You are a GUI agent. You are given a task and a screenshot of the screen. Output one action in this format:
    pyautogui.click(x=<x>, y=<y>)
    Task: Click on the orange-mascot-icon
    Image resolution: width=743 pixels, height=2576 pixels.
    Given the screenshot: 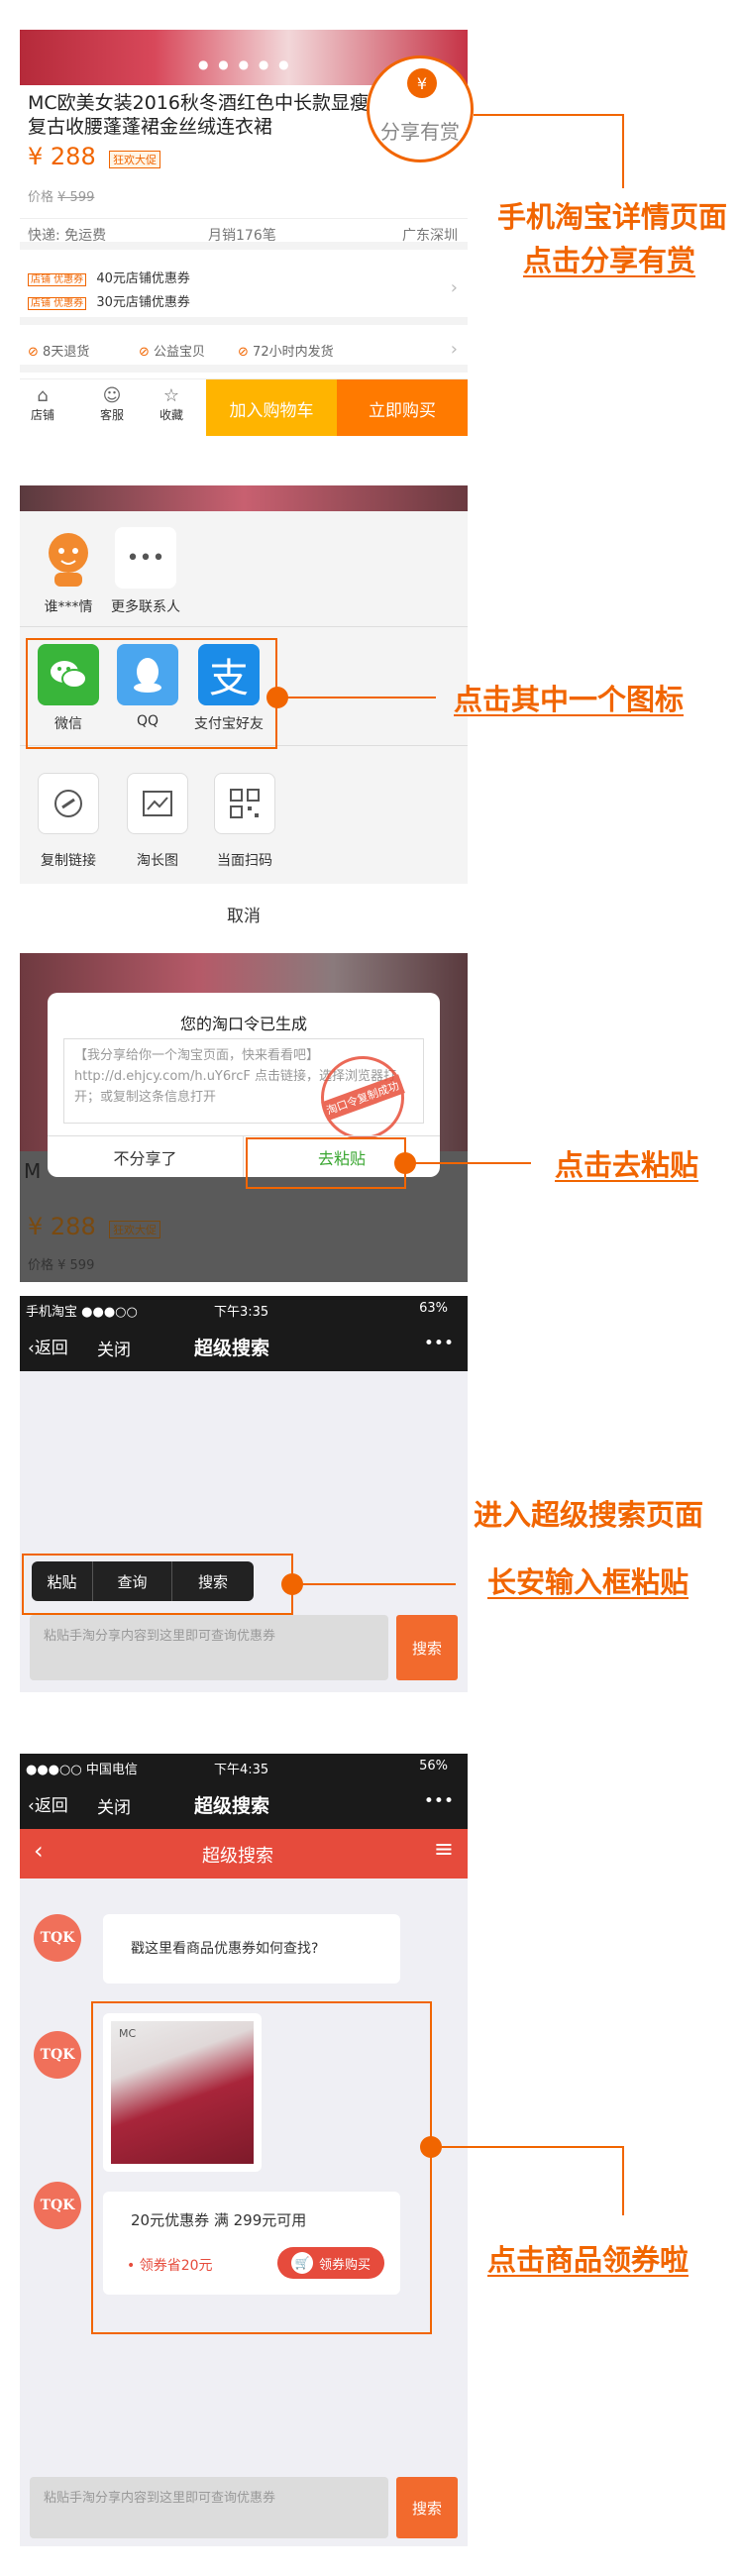 What is the action you would take?
    pyautogui.click(x=68, y=560)
    